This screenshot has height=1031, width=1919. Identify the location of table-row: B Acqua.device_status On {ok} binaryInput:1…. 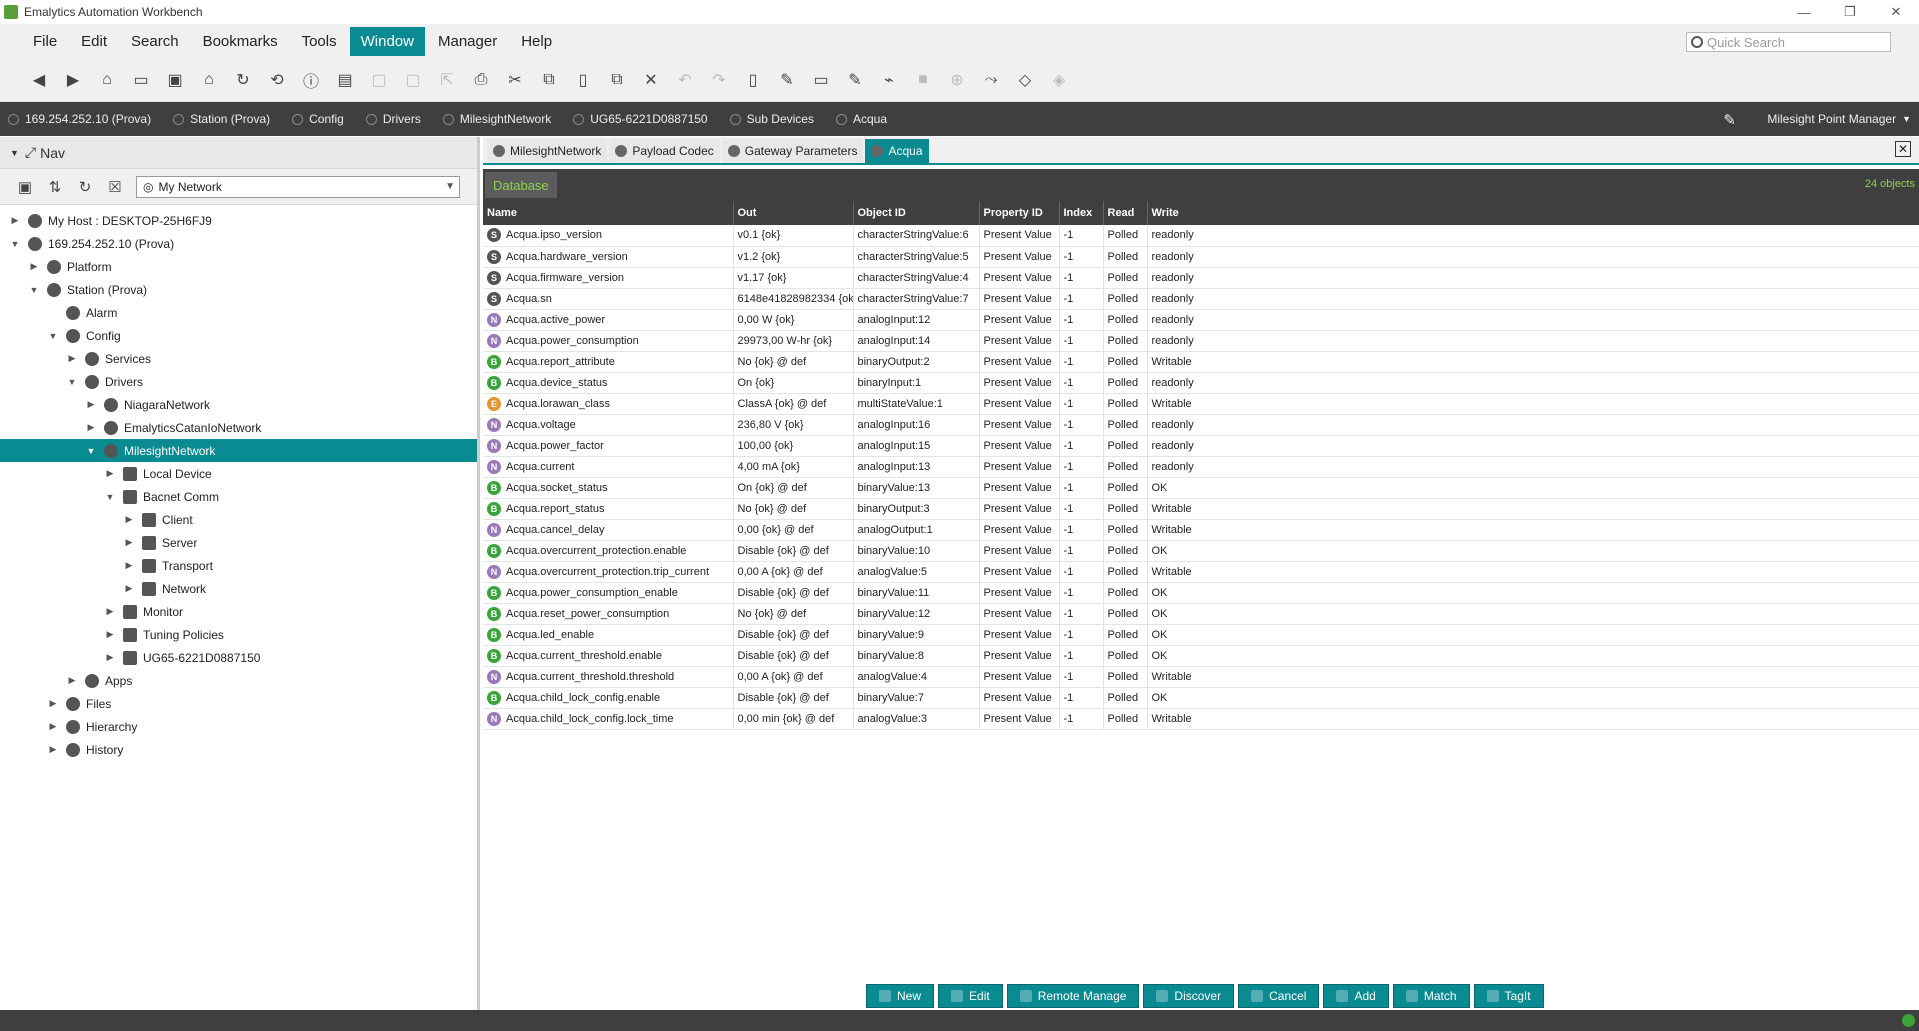
(1201, 383).